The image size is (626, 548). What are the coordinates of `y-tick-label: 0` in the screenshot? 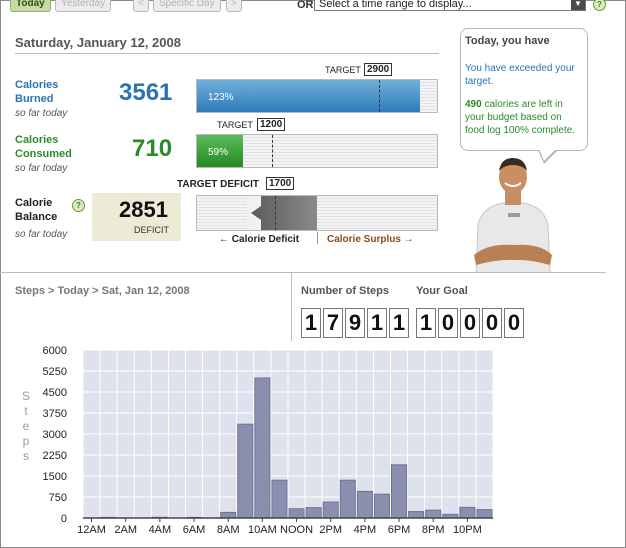 It's located at (64, 519).